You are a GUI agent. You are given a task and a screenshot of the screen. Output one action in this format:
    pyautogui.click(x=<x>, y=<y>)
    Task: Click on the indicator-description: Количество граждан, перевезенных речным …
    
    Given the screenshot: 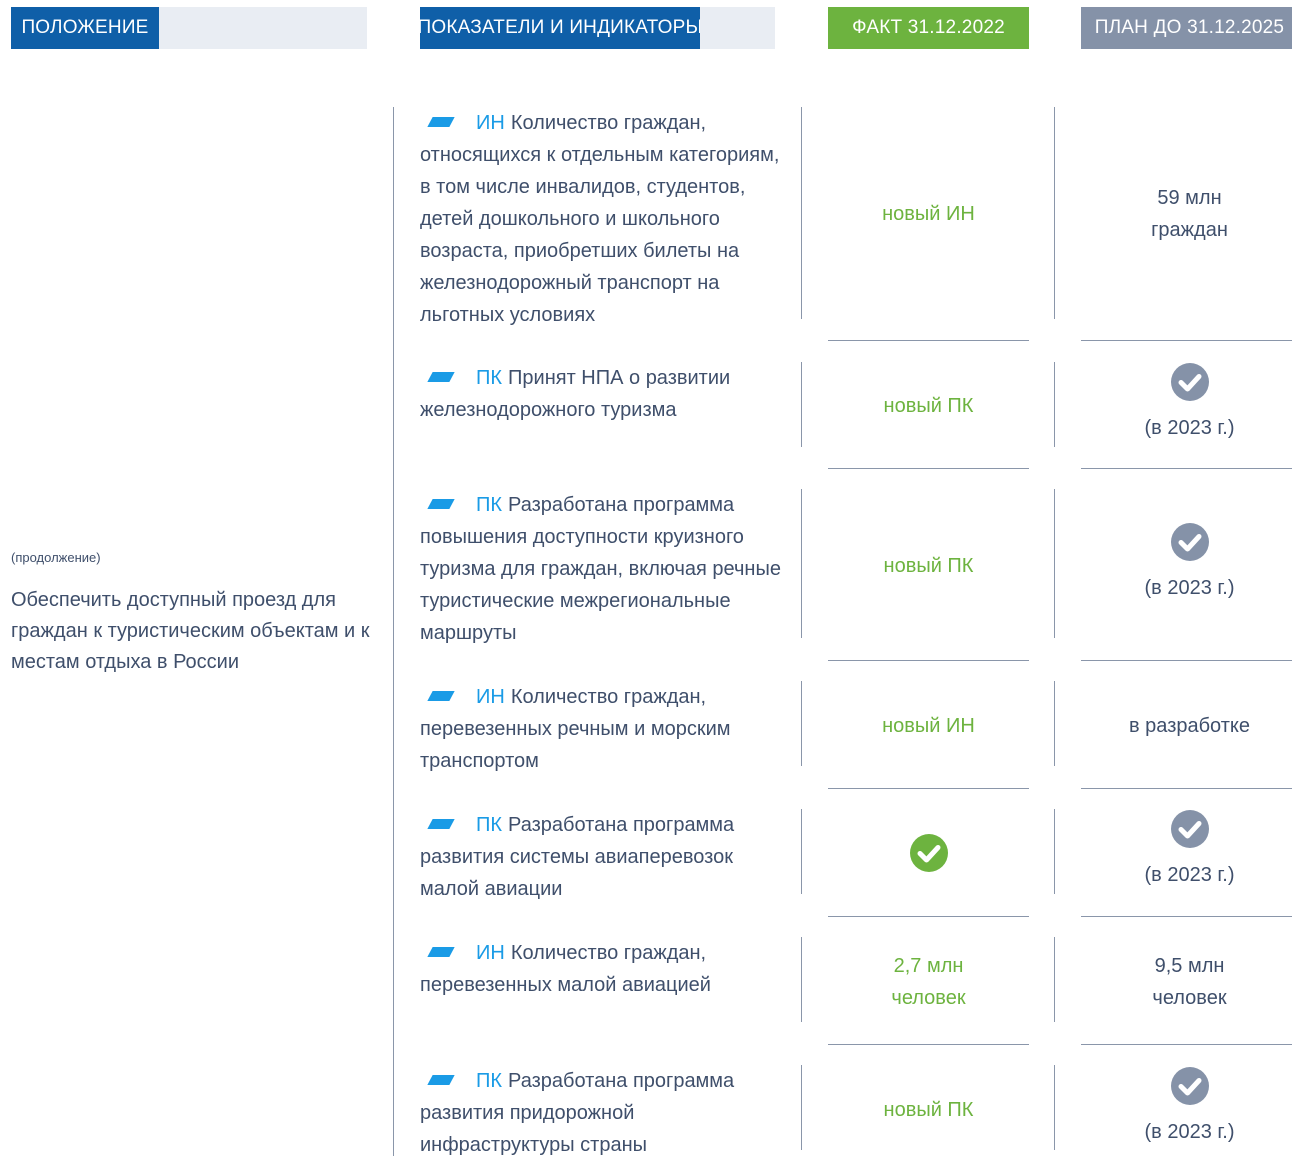 What is the action you would take?
    pyautogui.click(x=575, y=729)
    